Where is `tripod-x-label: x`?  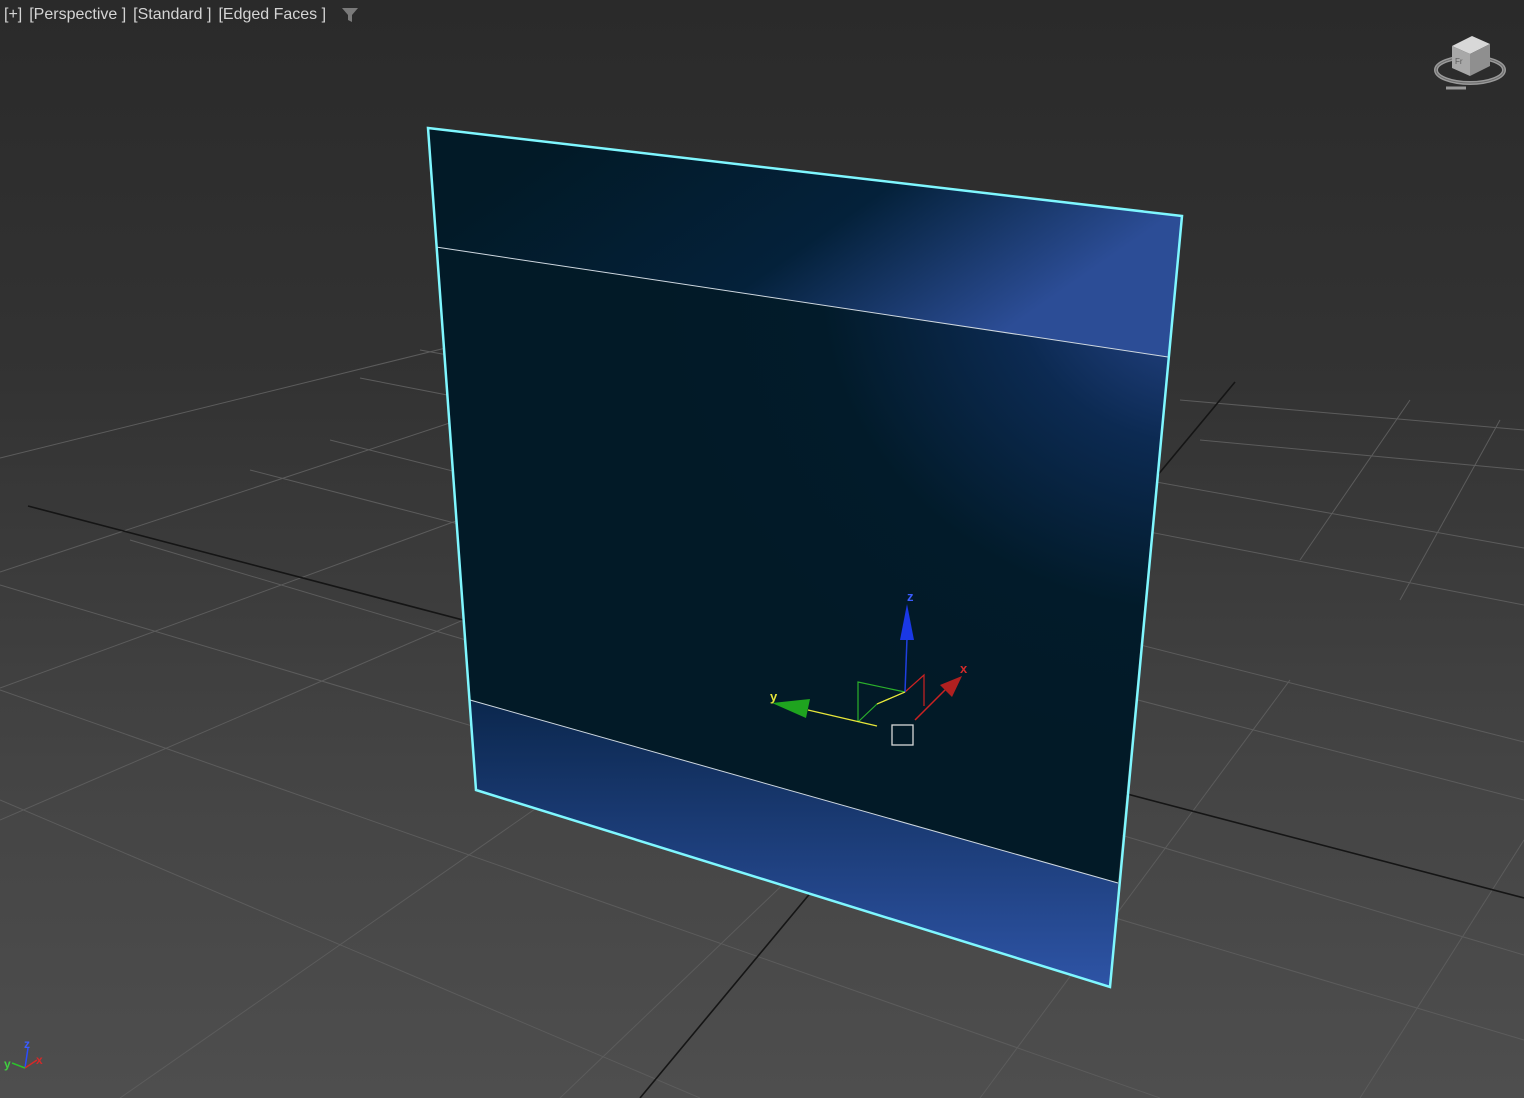
tripod-x-label: x is located at coordinates (39, 1060).